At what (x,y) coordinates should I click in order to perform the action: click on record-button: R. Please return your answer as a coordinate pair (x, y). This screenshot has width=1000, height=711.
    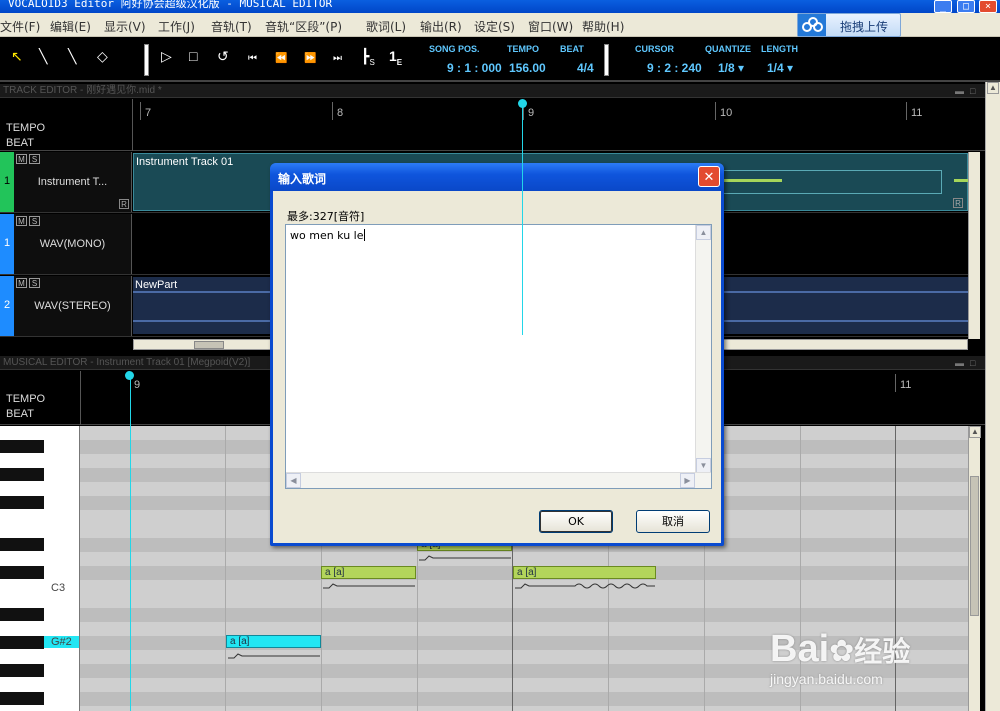
    Looking at the image, I should click on (124, 204).